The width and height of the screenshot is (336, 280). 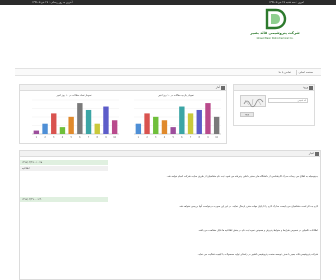 What do you see at coordinates (217, 87) in the screenshot?
I see `stats-box-title: آمار` at bounding box center [217, 87].